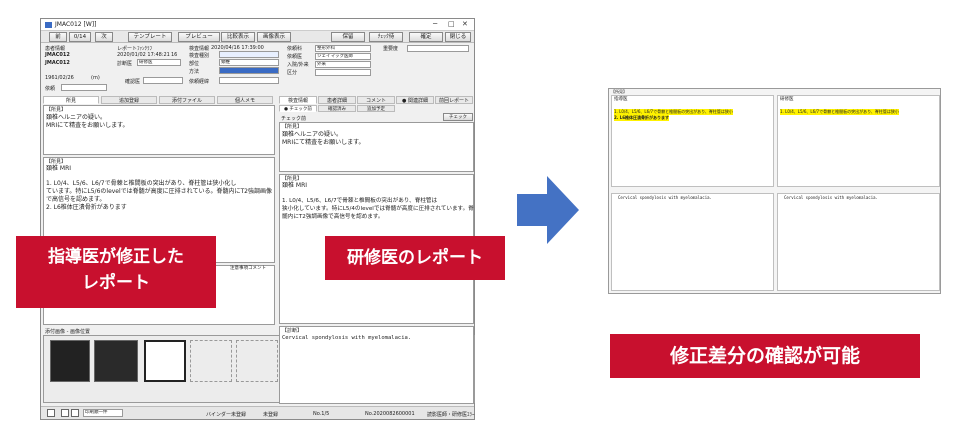 This screenshot has height=440, width=980. What do you see at coordinates (386, 37) in the screenshot?
I see `check-wait-button: ﾁｪｯｸ待` at bounding box center [386, 37].